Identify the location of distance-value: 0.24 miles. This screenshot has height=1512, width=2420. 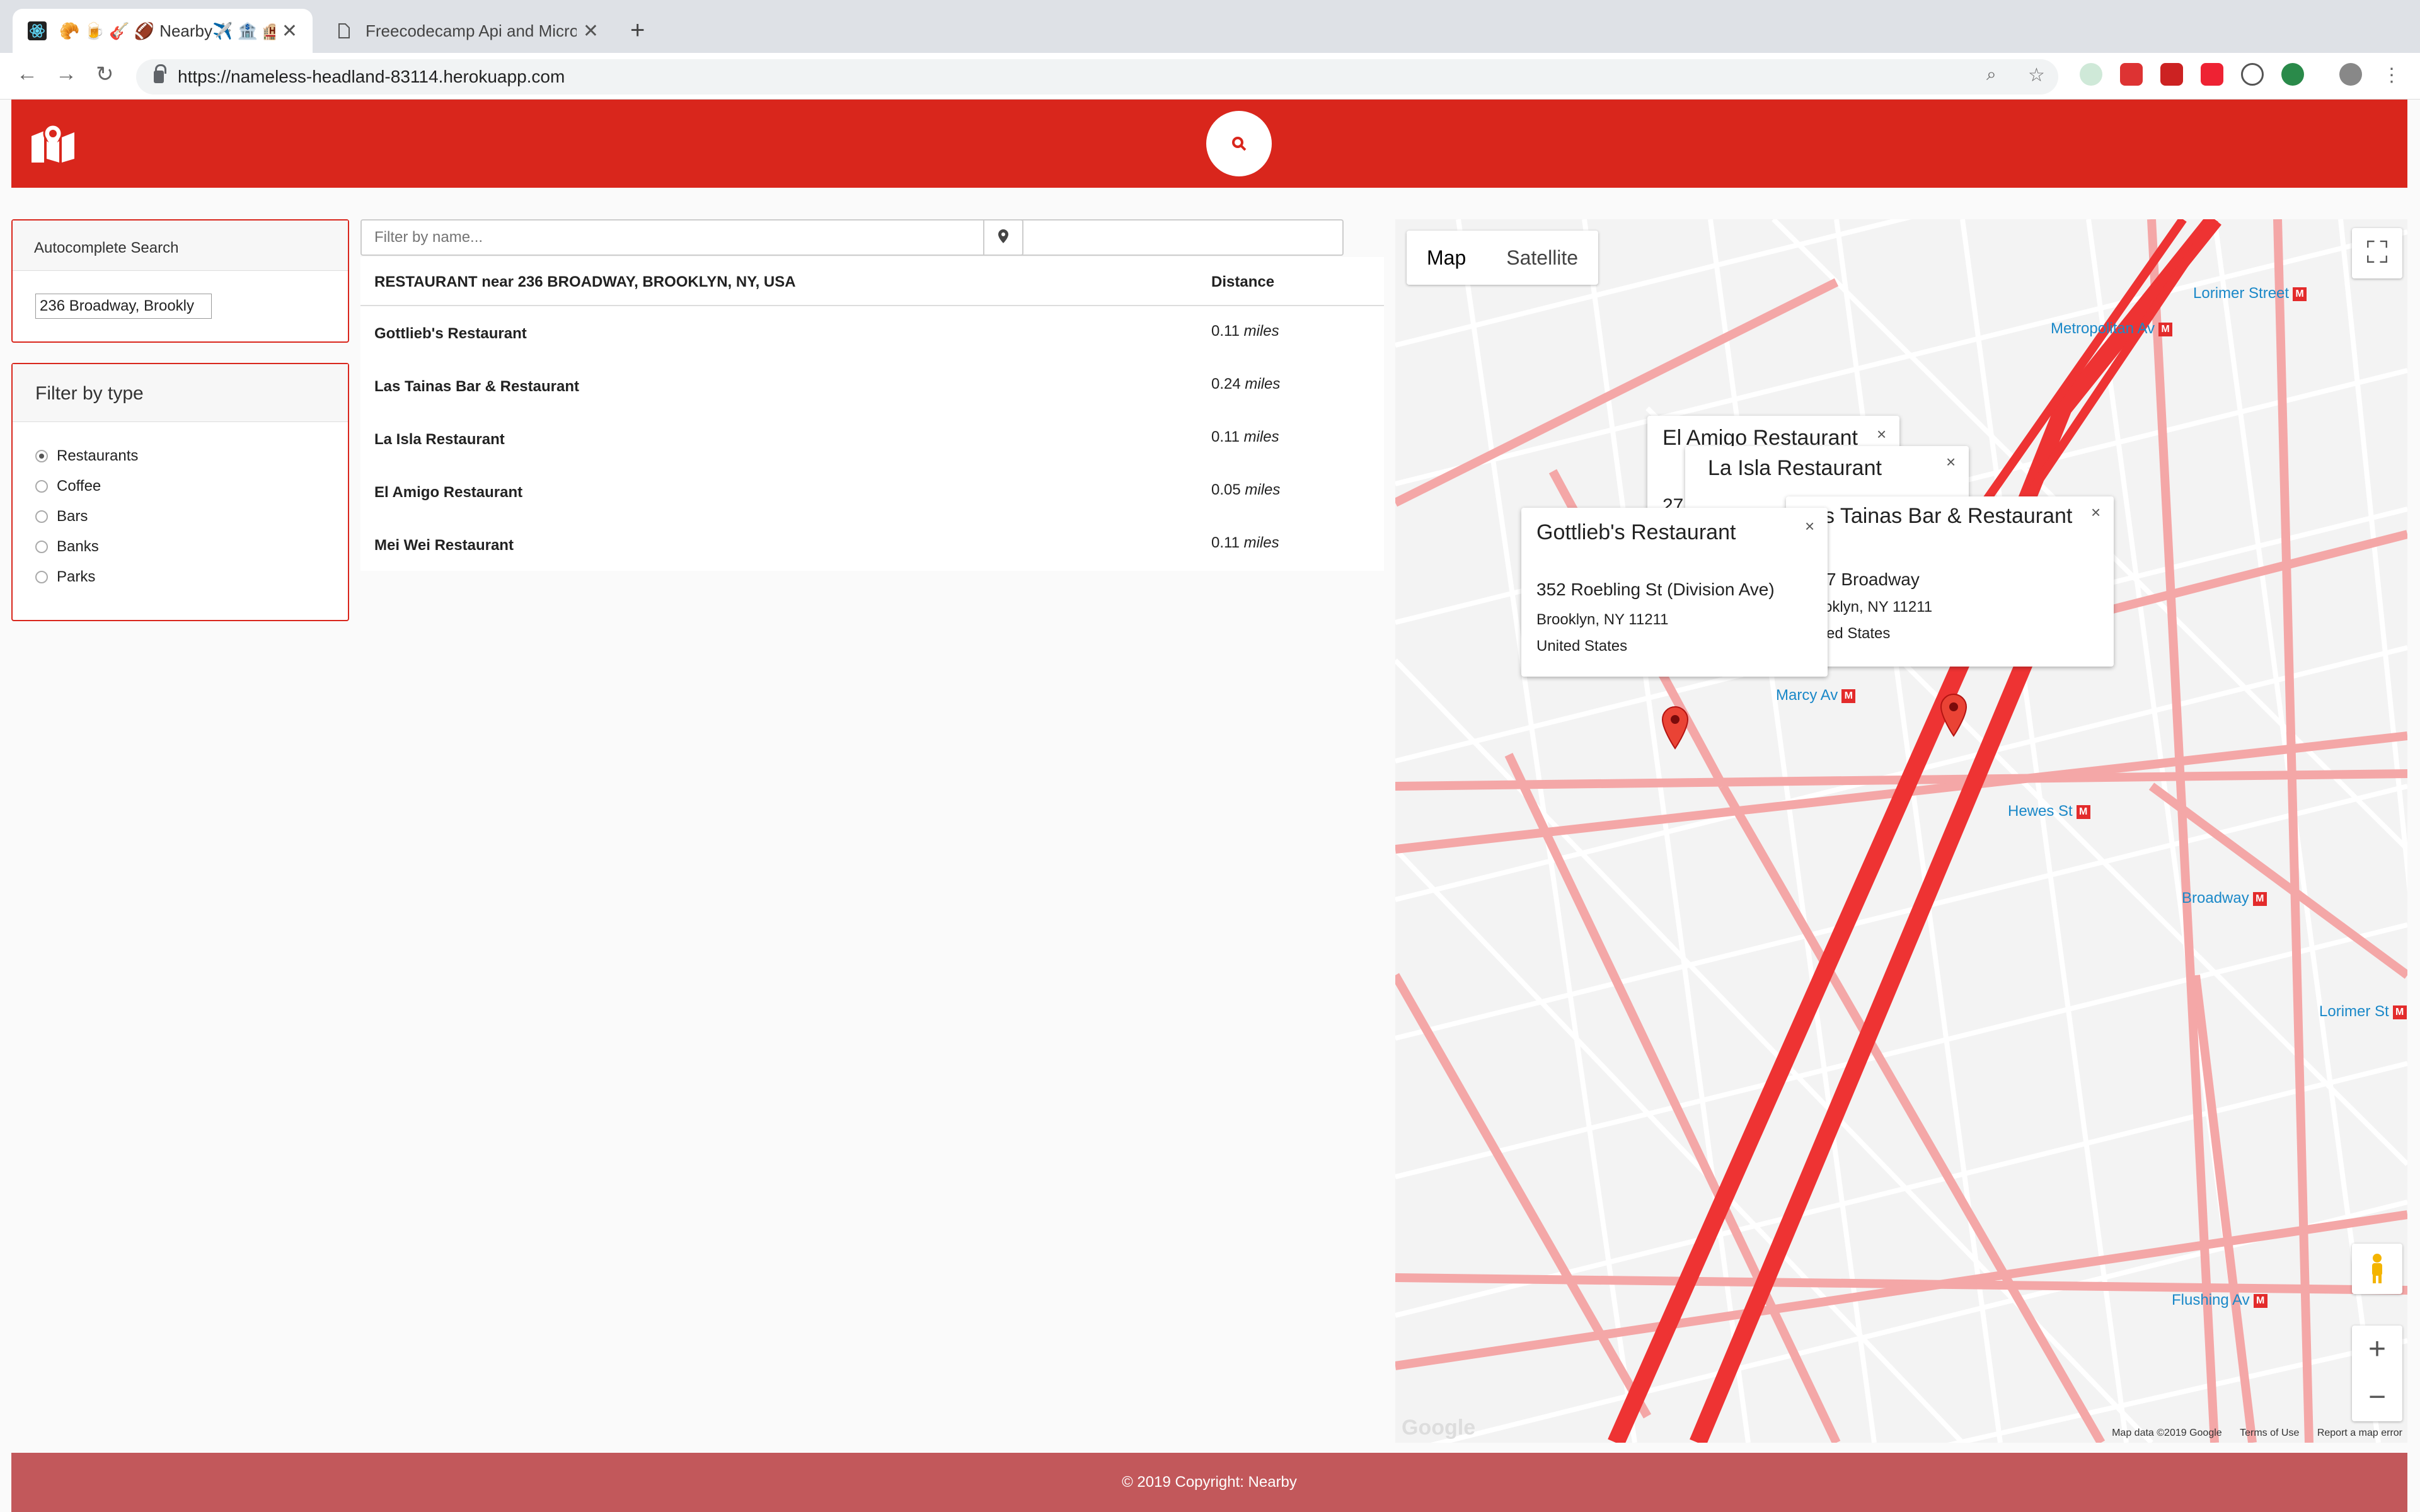
(1246, 383).